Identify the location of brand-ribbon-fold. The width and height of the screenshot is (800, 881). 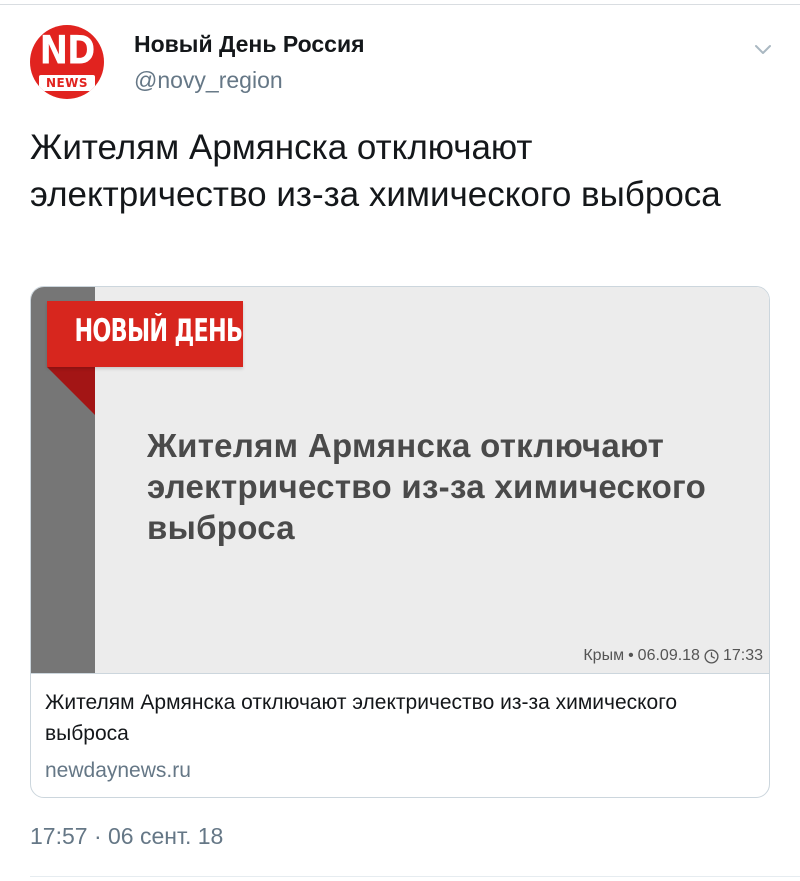
(71, 391).